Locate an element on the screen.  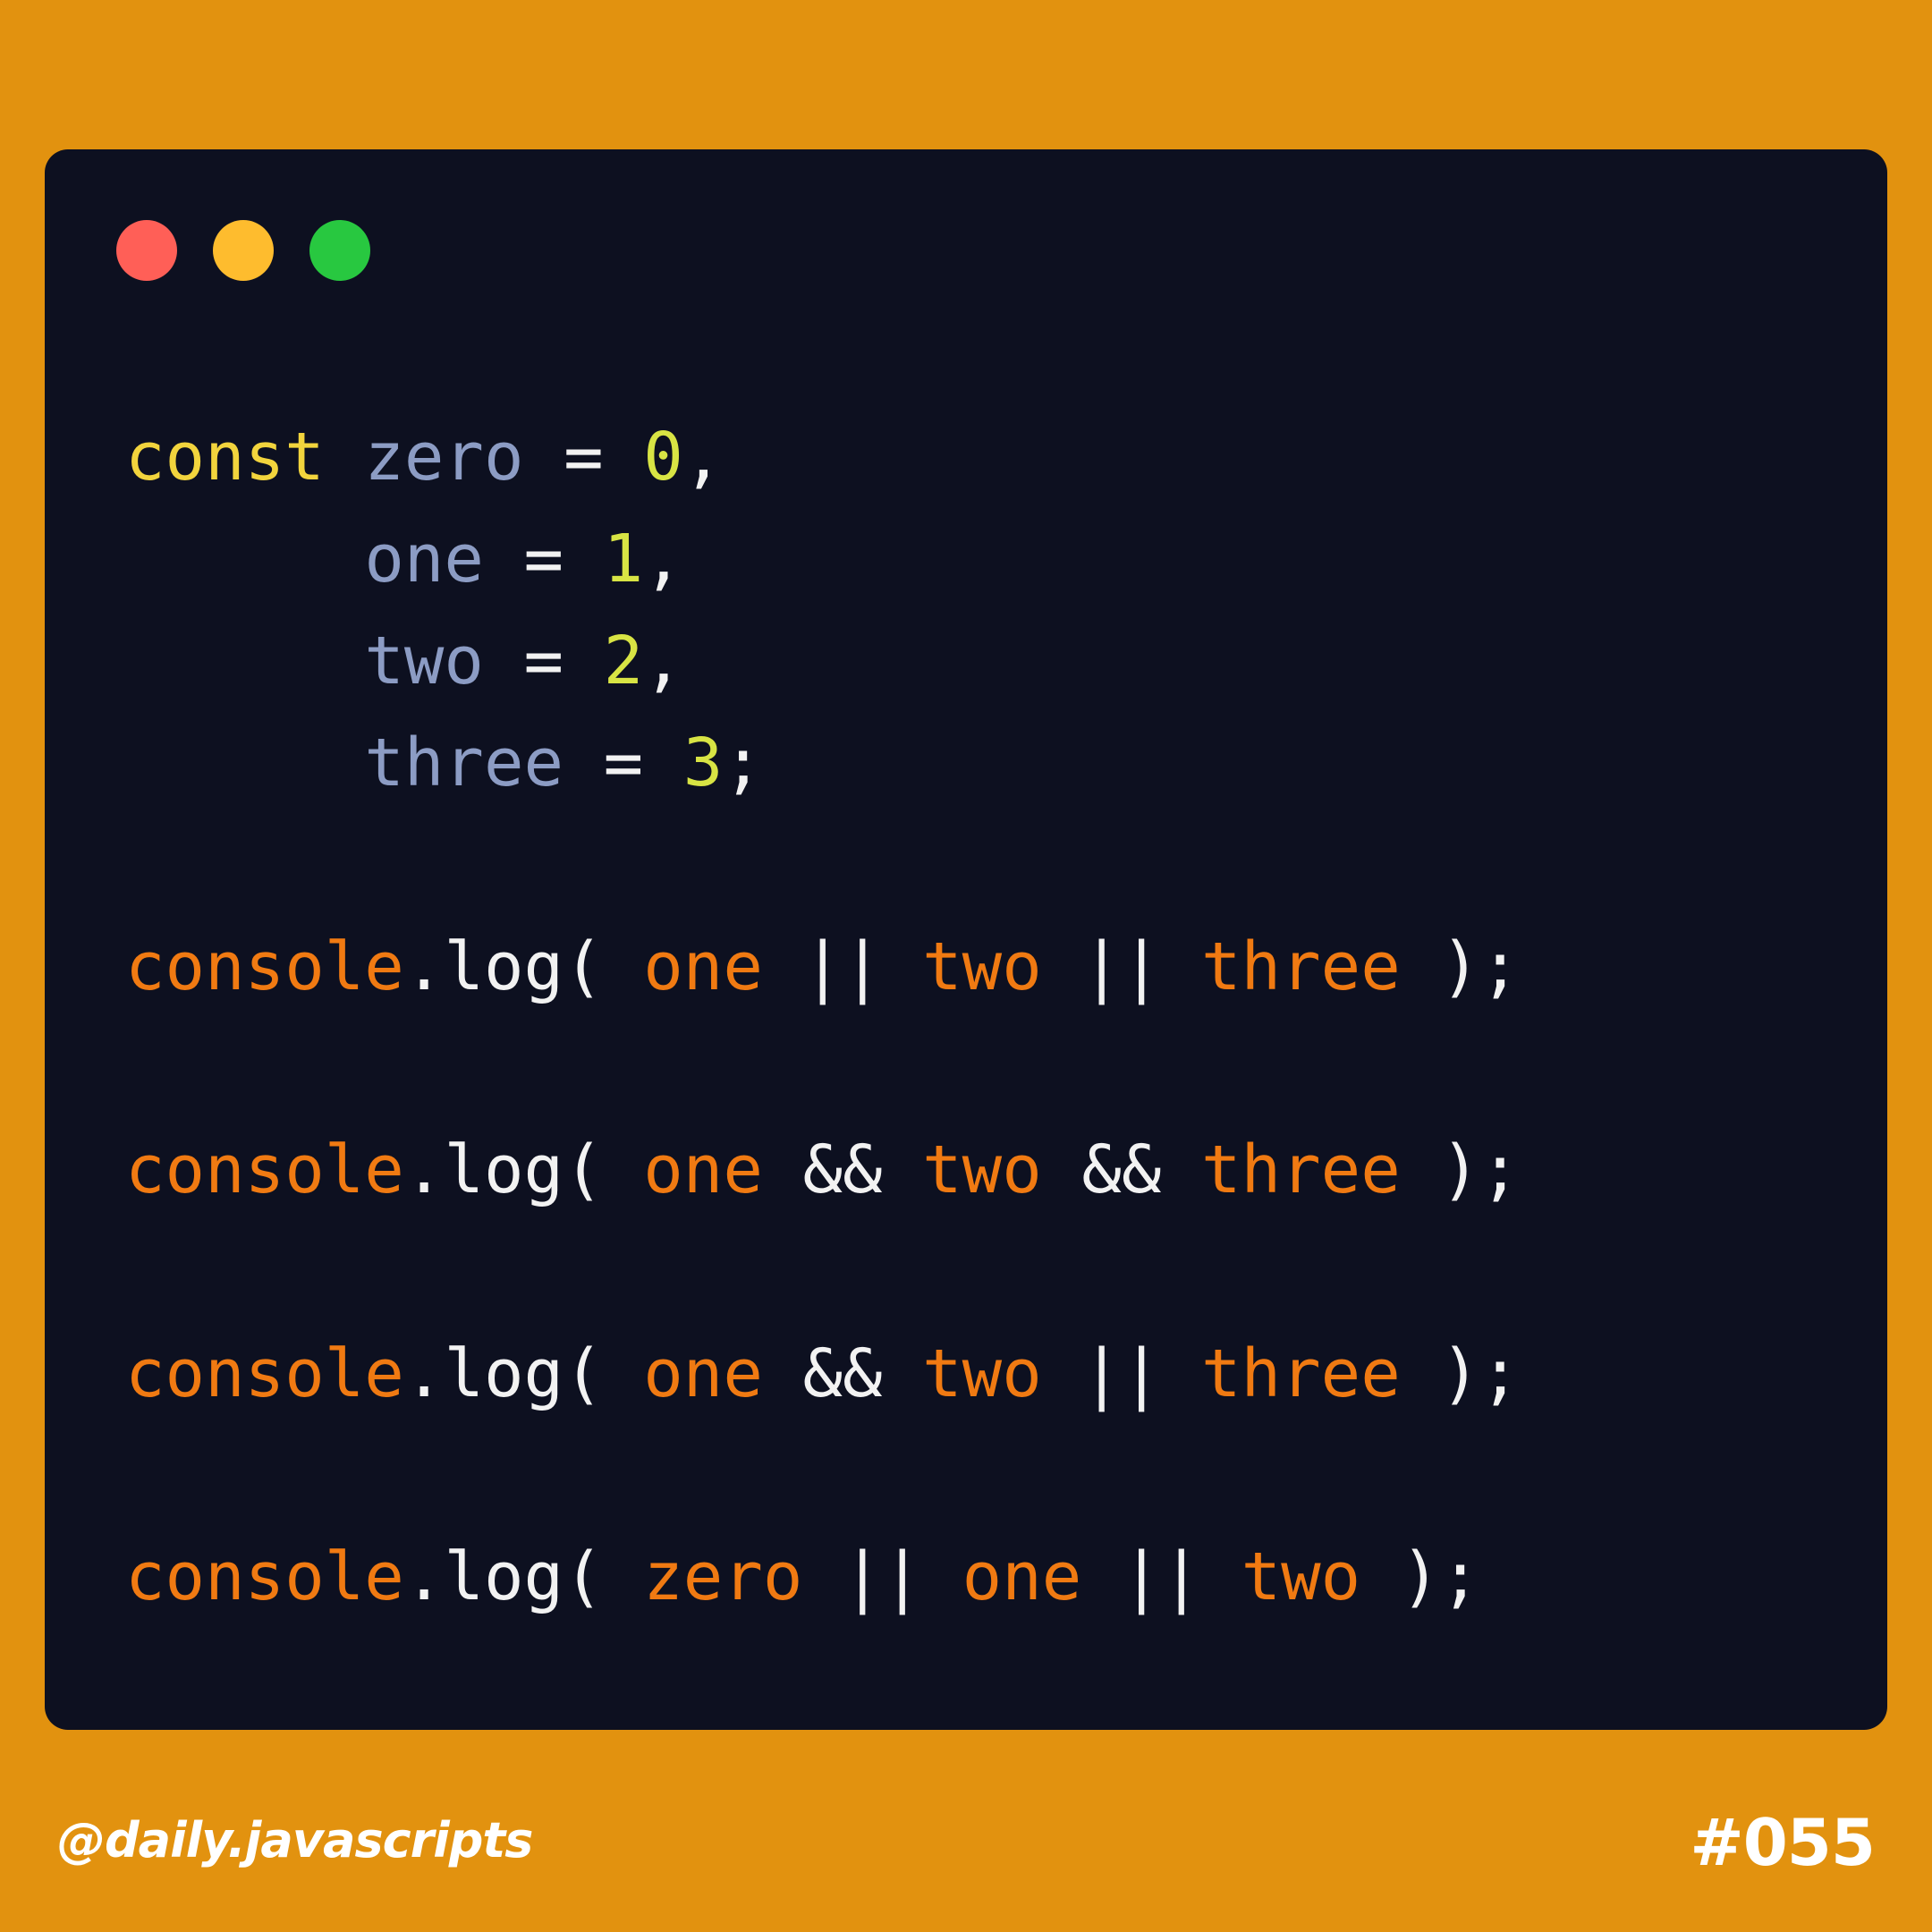
code-line-declaration-three: three = 3; is located at coordinates (444, 763).